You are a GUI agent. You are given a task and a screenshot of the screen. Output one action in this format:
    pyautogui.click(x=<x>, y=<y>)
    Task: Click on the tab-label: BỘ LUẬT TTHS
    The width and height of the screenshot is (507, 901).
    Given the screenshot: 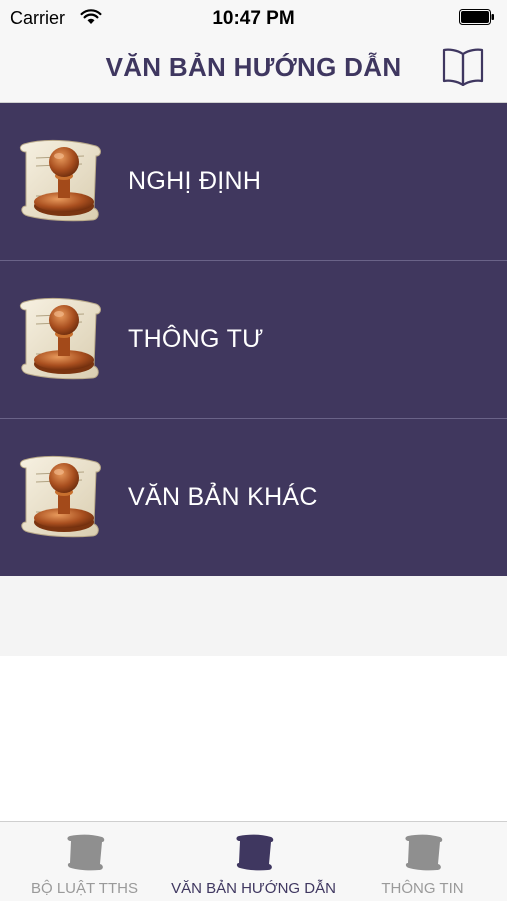 What is the action you would take?
    pyautogui.click(x=84, y=888)
    